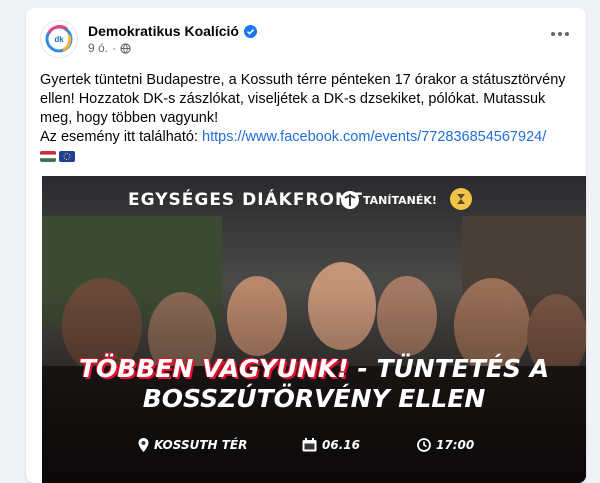 The height and width of the screenshot is (483, 600). What do you see at coordinates (455, 445) in the screenshot?
I see `time-text: 17:00` at bounding box center [455, 445].